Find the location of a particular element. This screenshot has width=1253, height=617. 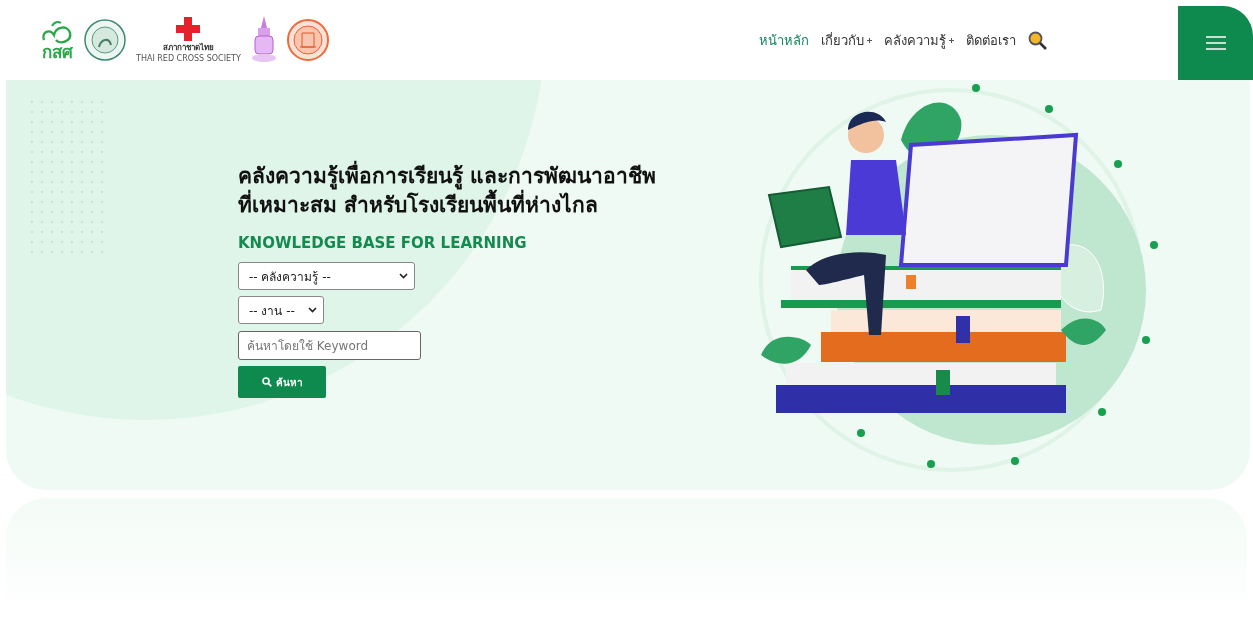

nav-link: เกี่ยวกับ is located at coordinates (846, 40).